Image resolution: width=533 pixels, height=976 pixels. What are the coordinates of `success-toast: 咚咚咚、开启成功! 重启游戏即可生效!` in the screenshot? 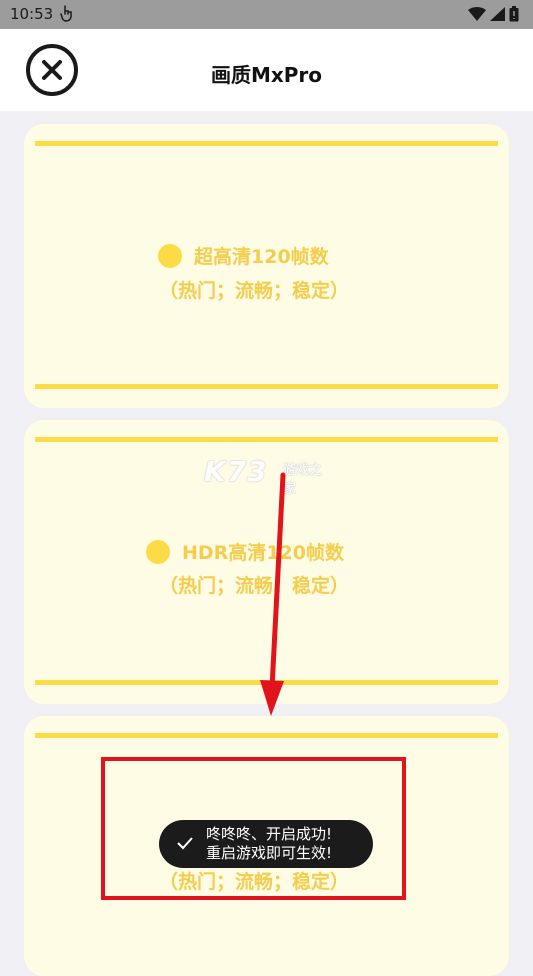 It's located at (266, 844).